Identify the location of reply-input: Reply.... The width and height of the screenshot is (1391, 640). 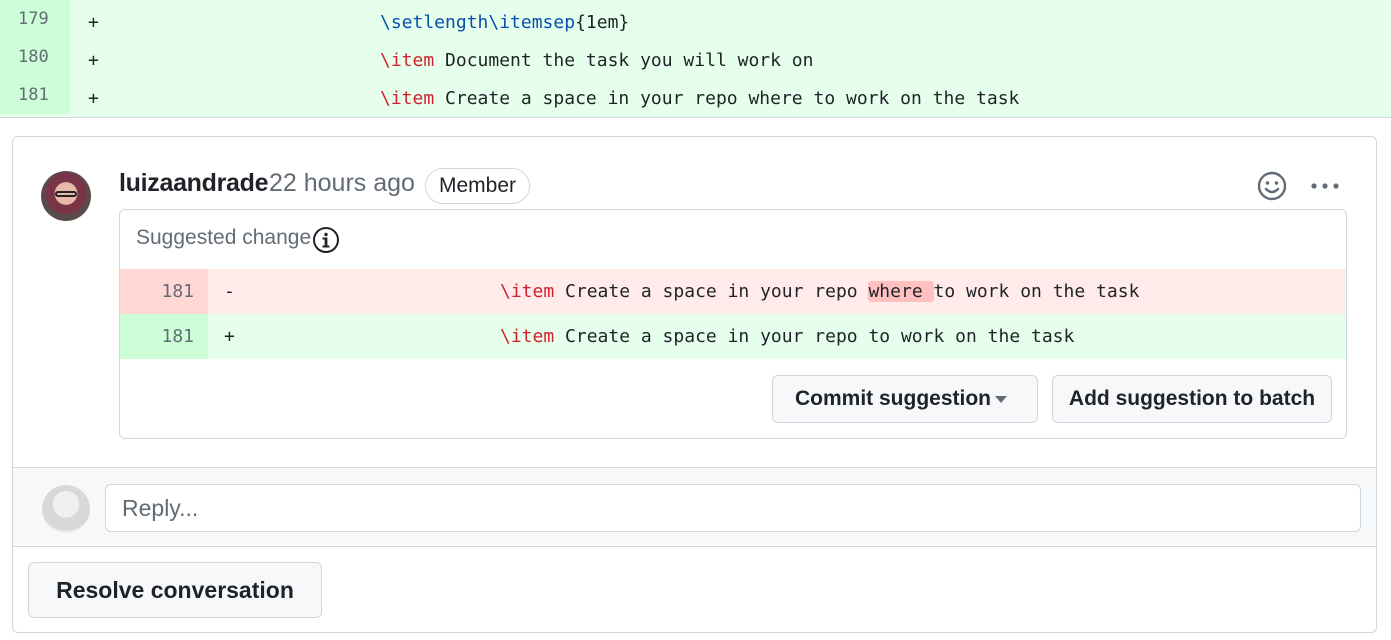
(733, 508).